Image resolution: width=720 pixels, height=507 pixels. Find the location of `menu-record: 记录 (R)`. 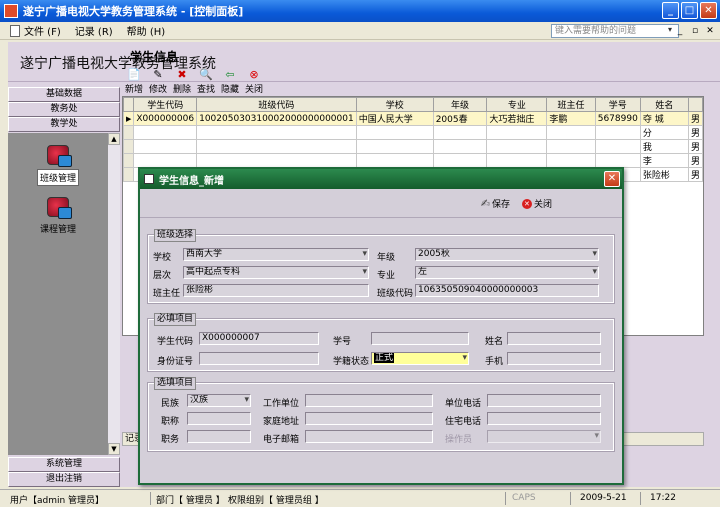

menu-record: 记录 (R) is located at coordinates (94, 30).